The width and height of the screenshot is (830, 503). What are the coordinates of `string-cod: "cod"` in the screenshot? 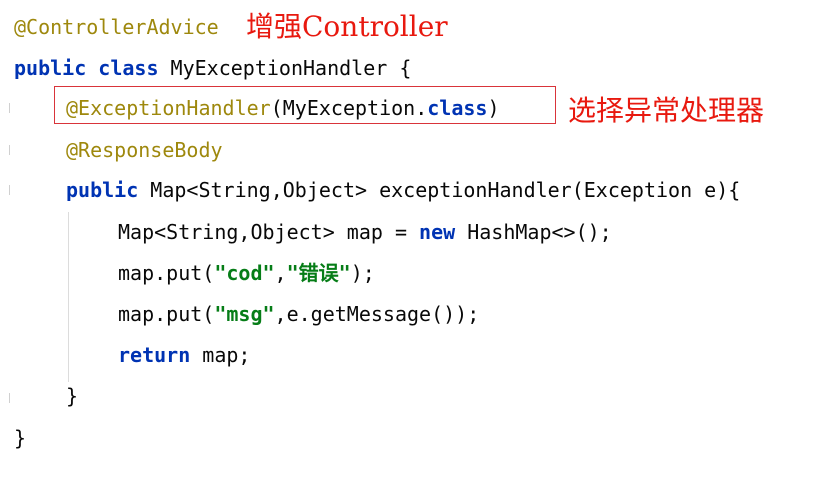 It's located at (244, 273).